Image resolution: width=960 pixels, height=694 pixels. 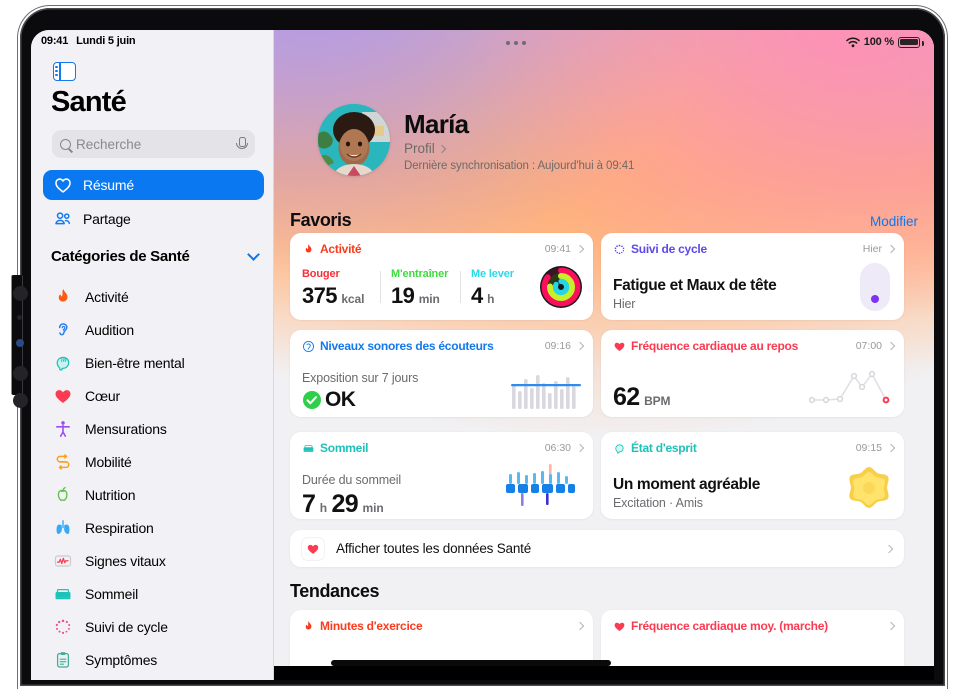 I want to click on sidebar-item-activite: Activité, so click(x=160, y=296).